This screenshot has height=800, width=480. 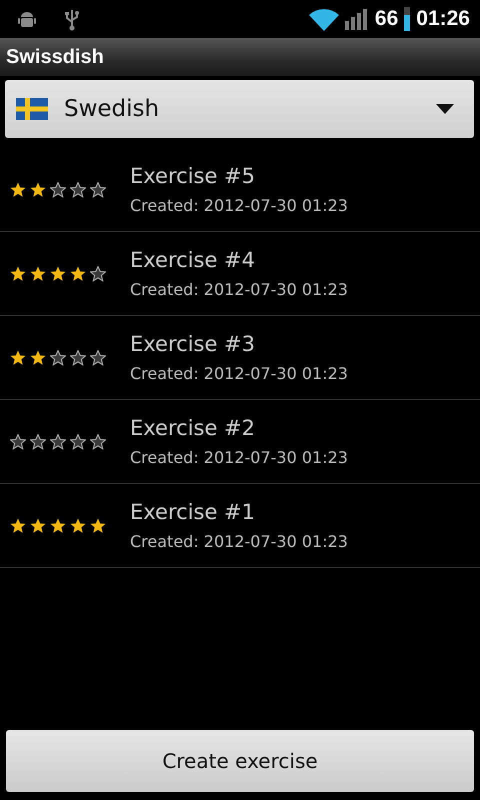 What do you see at coordinates (193, 176) in the screenshot?
I see `exercise-name: Exercise #5` at bounding box center [193, 176].